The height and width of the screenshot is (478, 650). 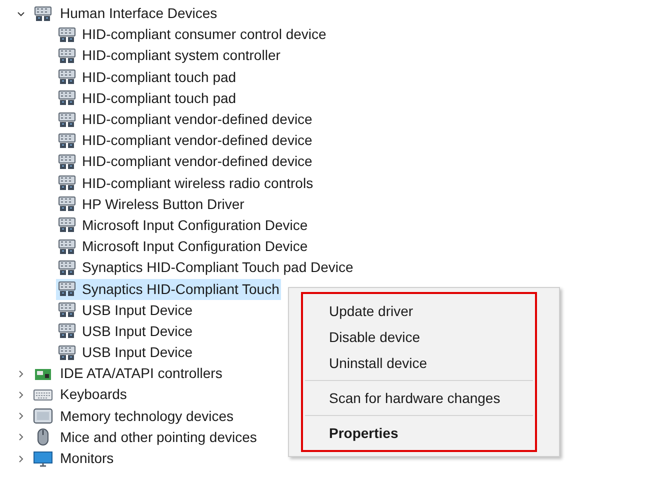 What do you see at coordinates (181, 56) in the screenshot?
I see `device-name: HID-compliant system controller` at bounding box center [181, 56].